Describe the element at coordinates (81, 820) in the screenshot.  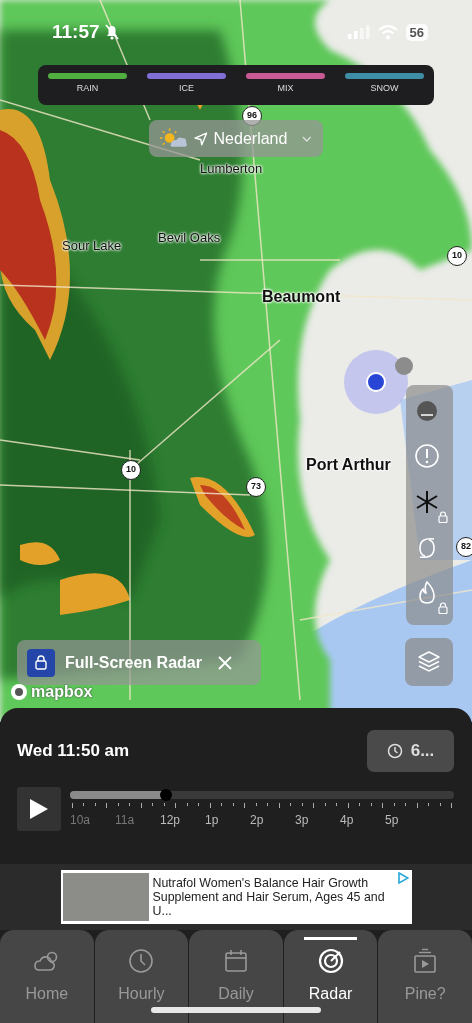
I see `tick-label: 10a` at that location.